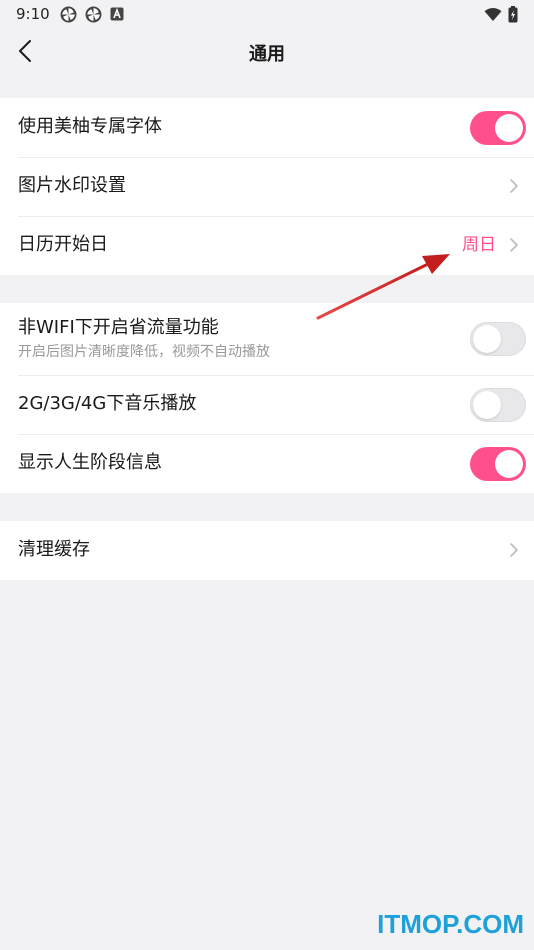 The height and width of the screenshot is (950, 534). I want to click on page-title: 通用, so click(267, 54).